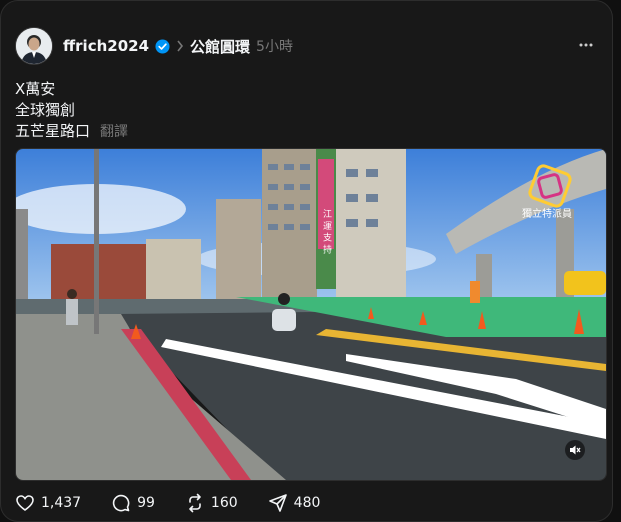 Image resolution: width=621 pixels, height=522 pixels. I want to click on post-text: X萬安 全球獨創 五芒星路口 翻譯, so click(71, 110).